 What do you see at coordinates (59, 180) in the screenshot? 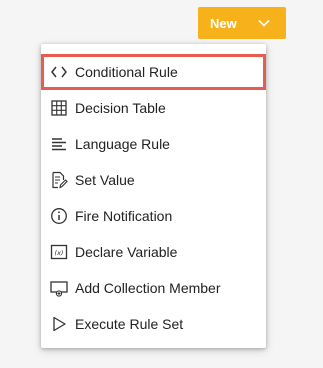
I see `edit-document-icon` at bounding box center [59, 180].